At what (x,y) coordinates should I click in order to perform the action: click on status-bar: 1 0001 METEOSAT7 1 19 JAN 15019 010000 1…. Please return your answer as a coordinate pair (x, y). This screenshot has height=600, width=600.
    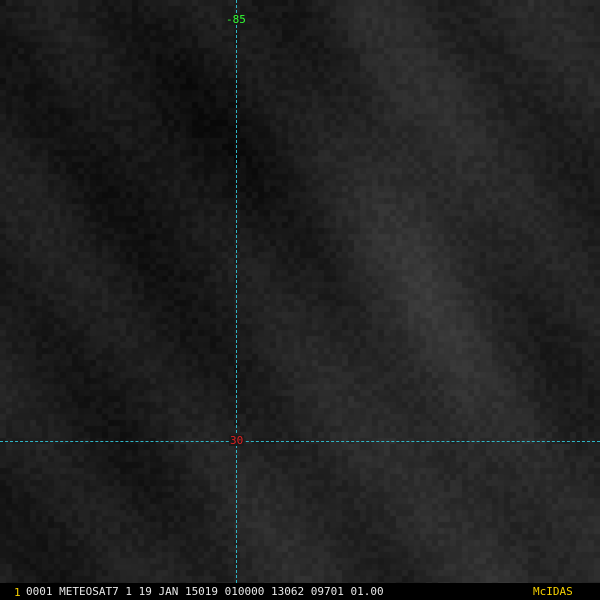
    Looking at the image, I should click on (300, 591).